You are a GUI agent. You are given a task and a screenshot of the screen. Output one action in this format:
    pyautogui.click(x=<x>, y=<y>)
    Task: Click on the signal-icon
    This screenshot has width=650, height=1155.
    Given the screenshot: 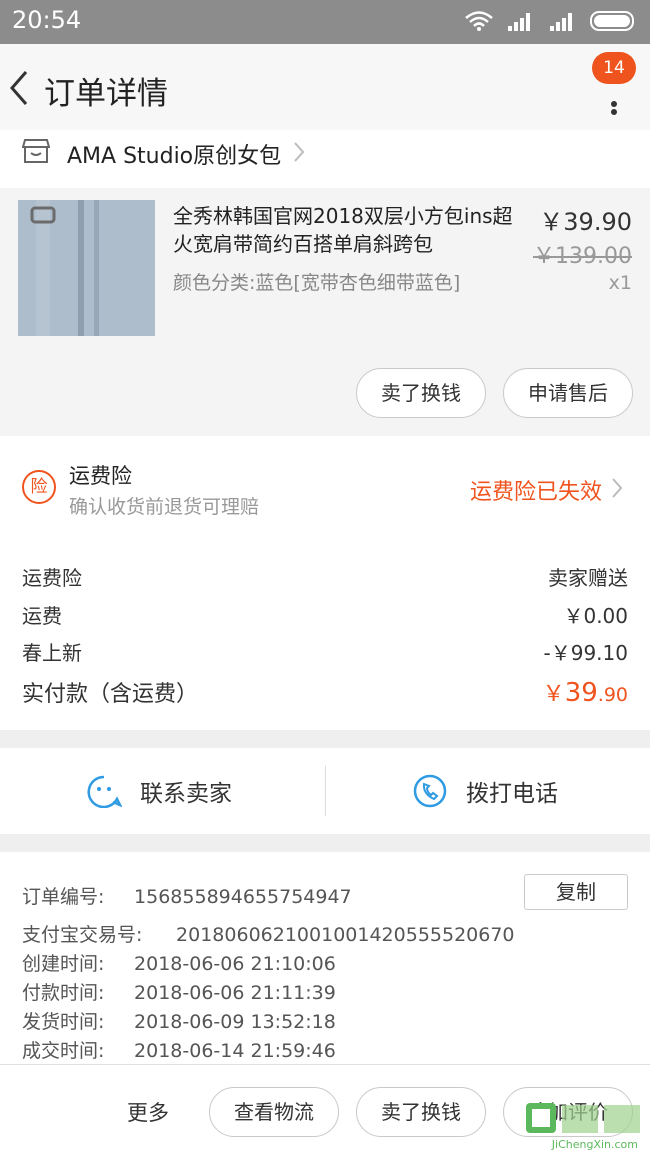 What is the action you would take?
    pyautogui.click(x=519, y=22)
    